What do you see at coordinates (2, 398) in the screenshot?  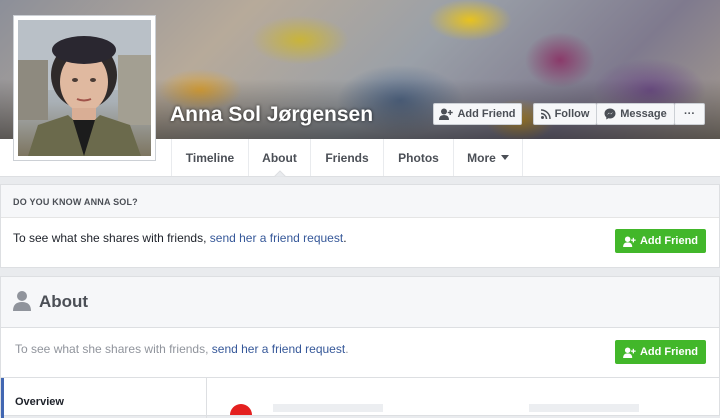 I see `sidebar-active-indicator` at bounding box center [2, 398].